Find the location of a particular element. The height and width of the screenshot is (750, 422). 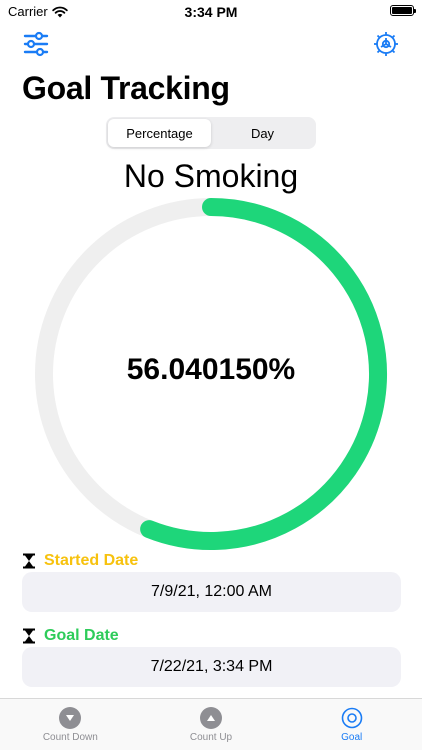

started-date-field: 7/9/21, 12:00 AM is located at coordinates (211, 592).